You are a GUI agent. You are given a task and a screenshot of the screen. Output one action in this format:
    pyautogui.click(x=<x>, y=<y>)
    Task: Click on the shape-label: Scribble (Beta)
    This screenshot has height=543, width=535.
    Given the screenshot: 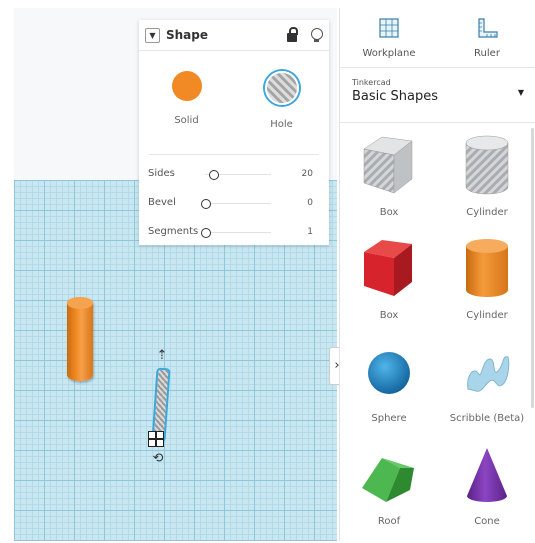 What is the action you would take?
    pyautogui.click(x=487, y=418)
    